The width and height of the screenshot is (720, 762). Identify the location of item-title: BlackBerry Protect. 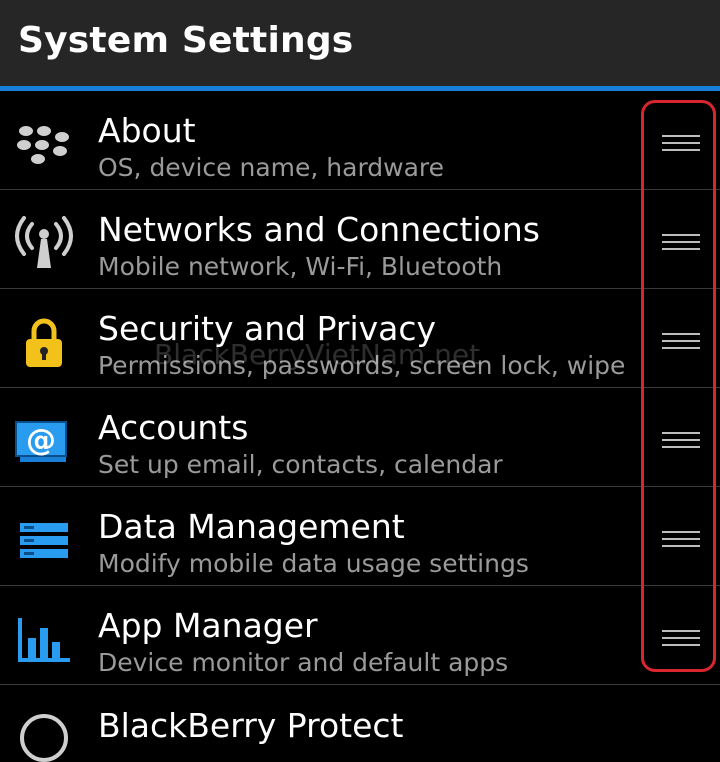
(251, 725).